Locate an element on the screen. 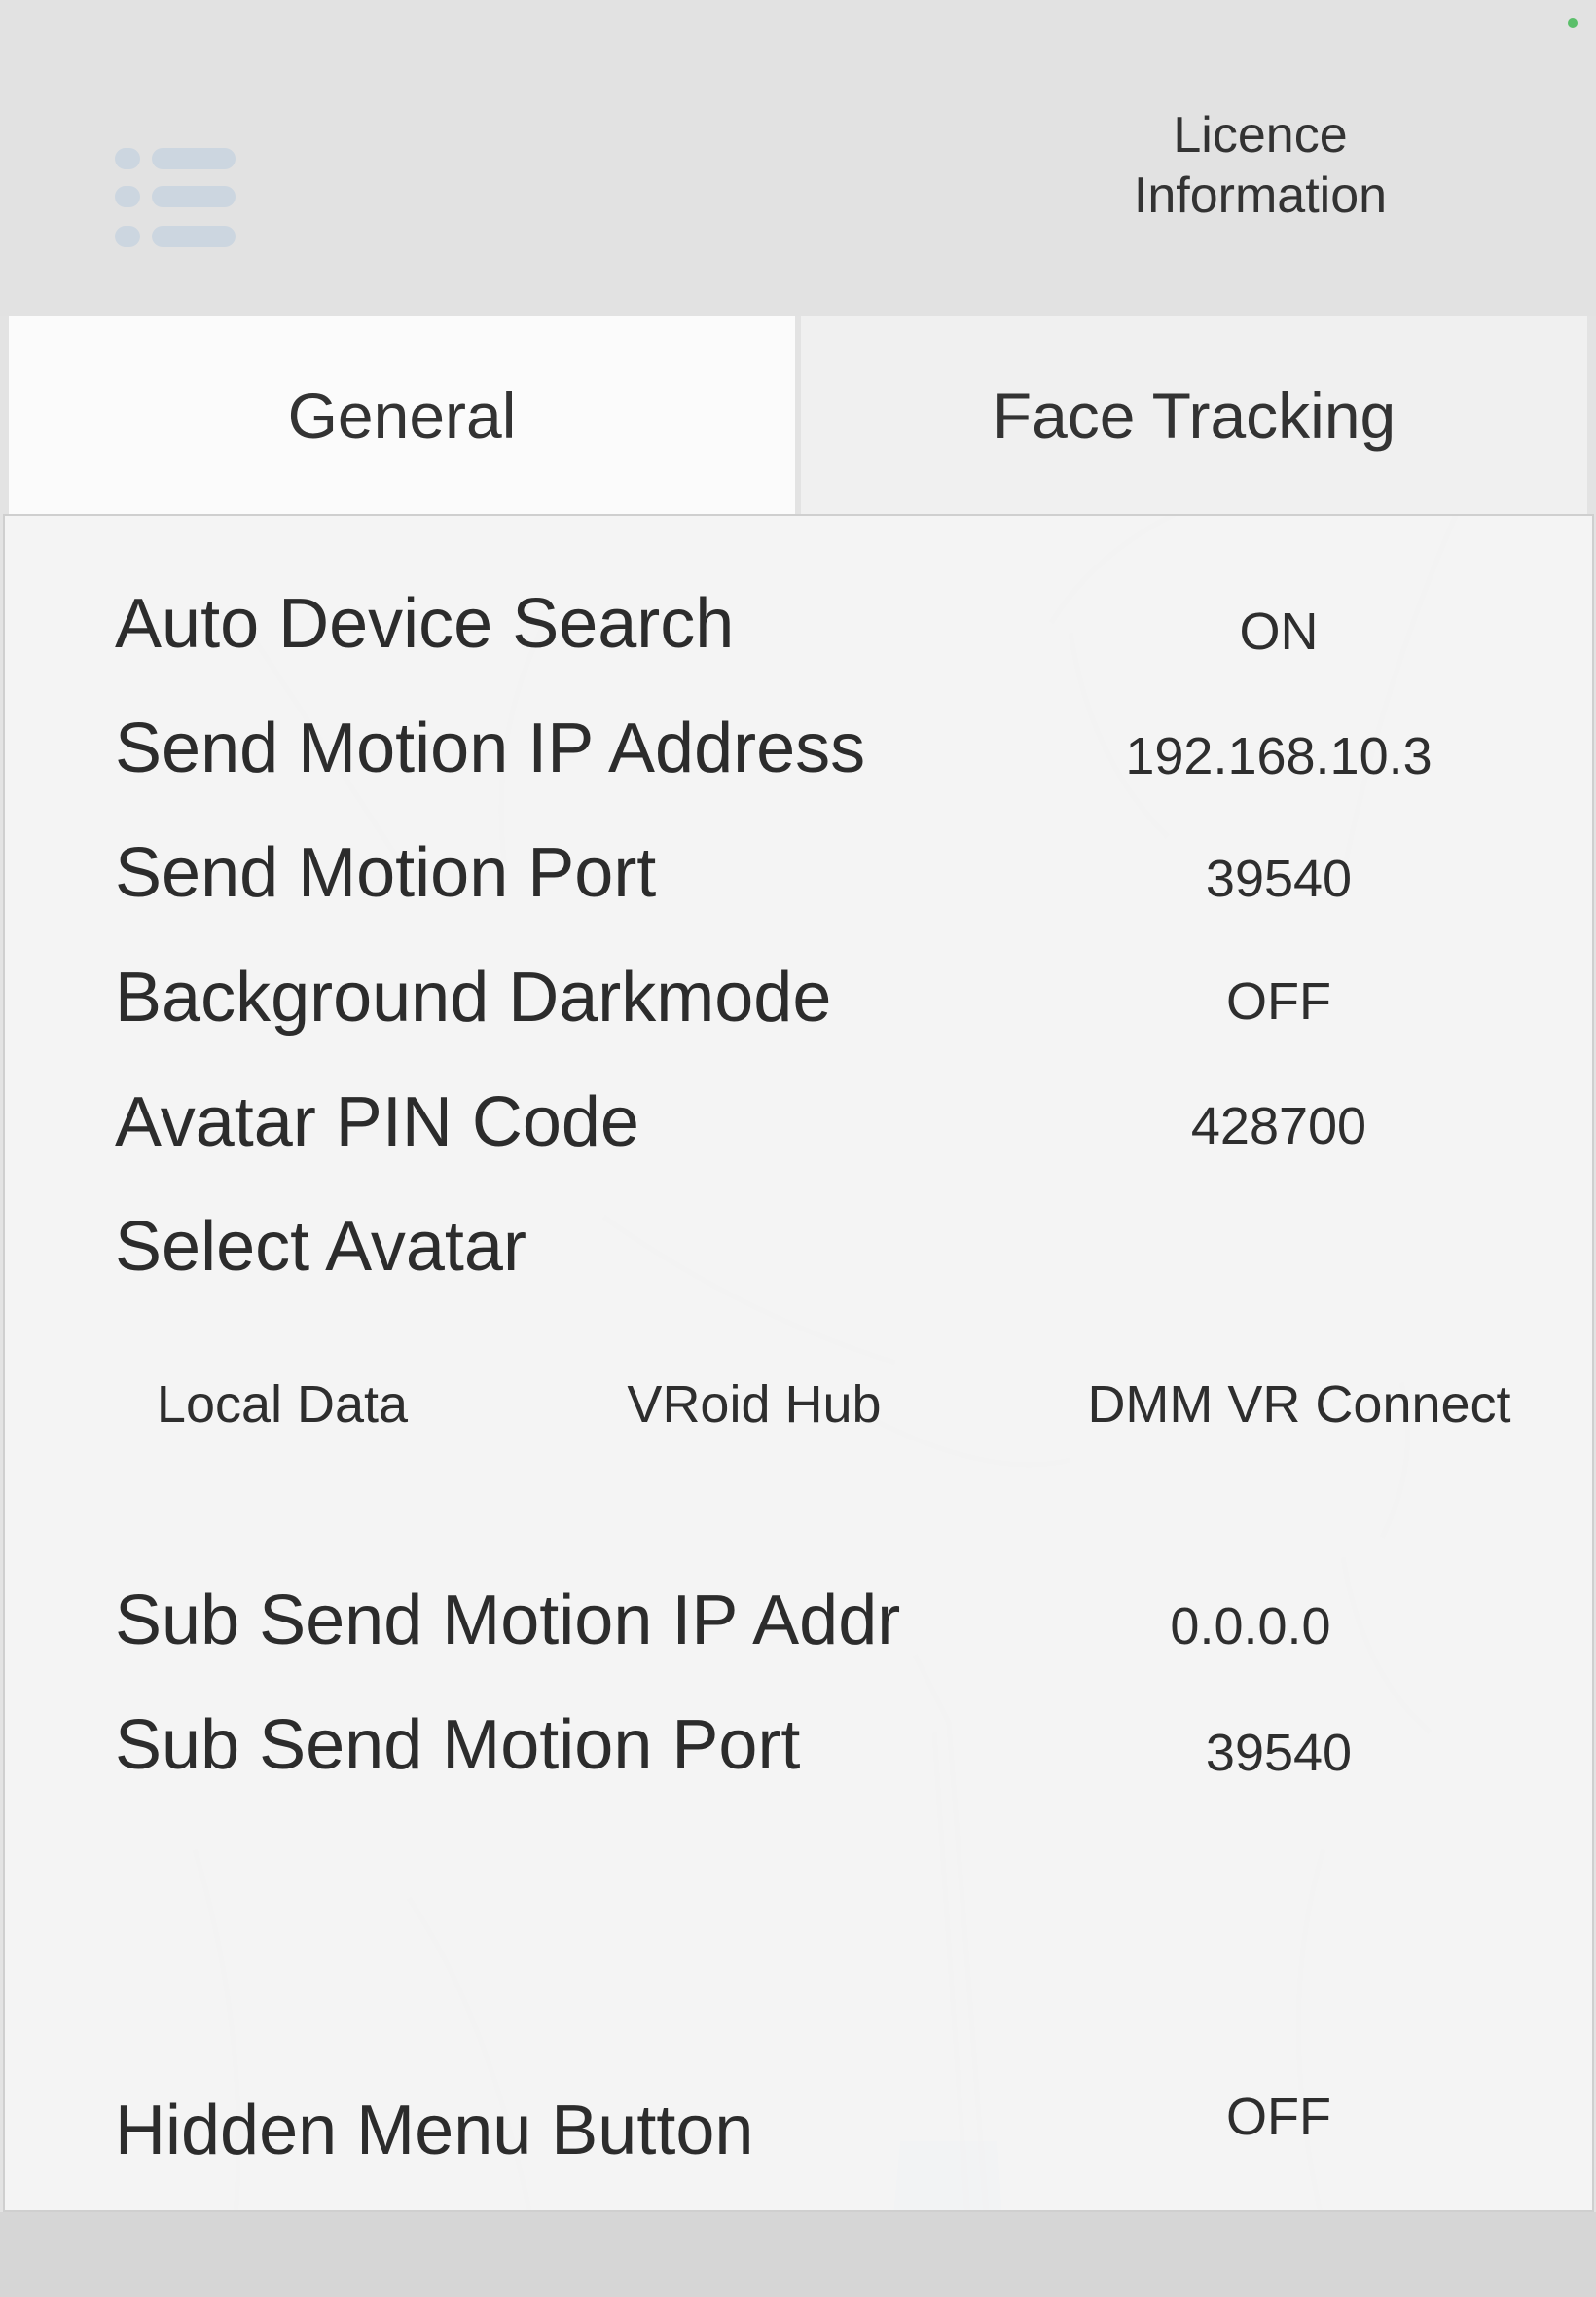 The image size is (1596, 2297). menu-list-icon is located at coordinates (173, 196).